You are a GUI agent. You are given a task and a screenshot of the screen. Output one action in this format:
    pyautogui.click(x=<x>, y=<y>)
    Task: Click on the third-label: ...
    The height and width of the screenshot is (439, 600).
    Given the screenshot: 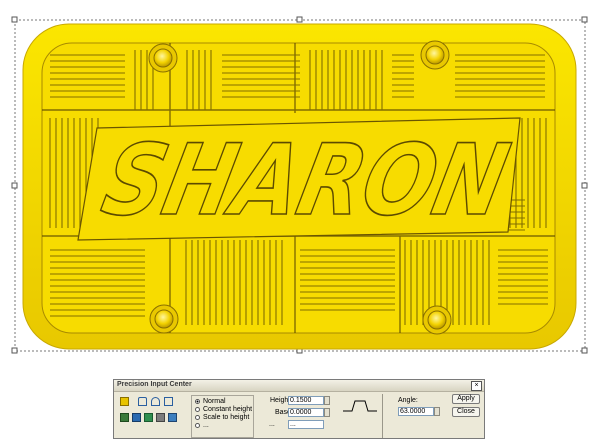 What is the action you would take?
    pyautogui.click(x=272, y=424)
    